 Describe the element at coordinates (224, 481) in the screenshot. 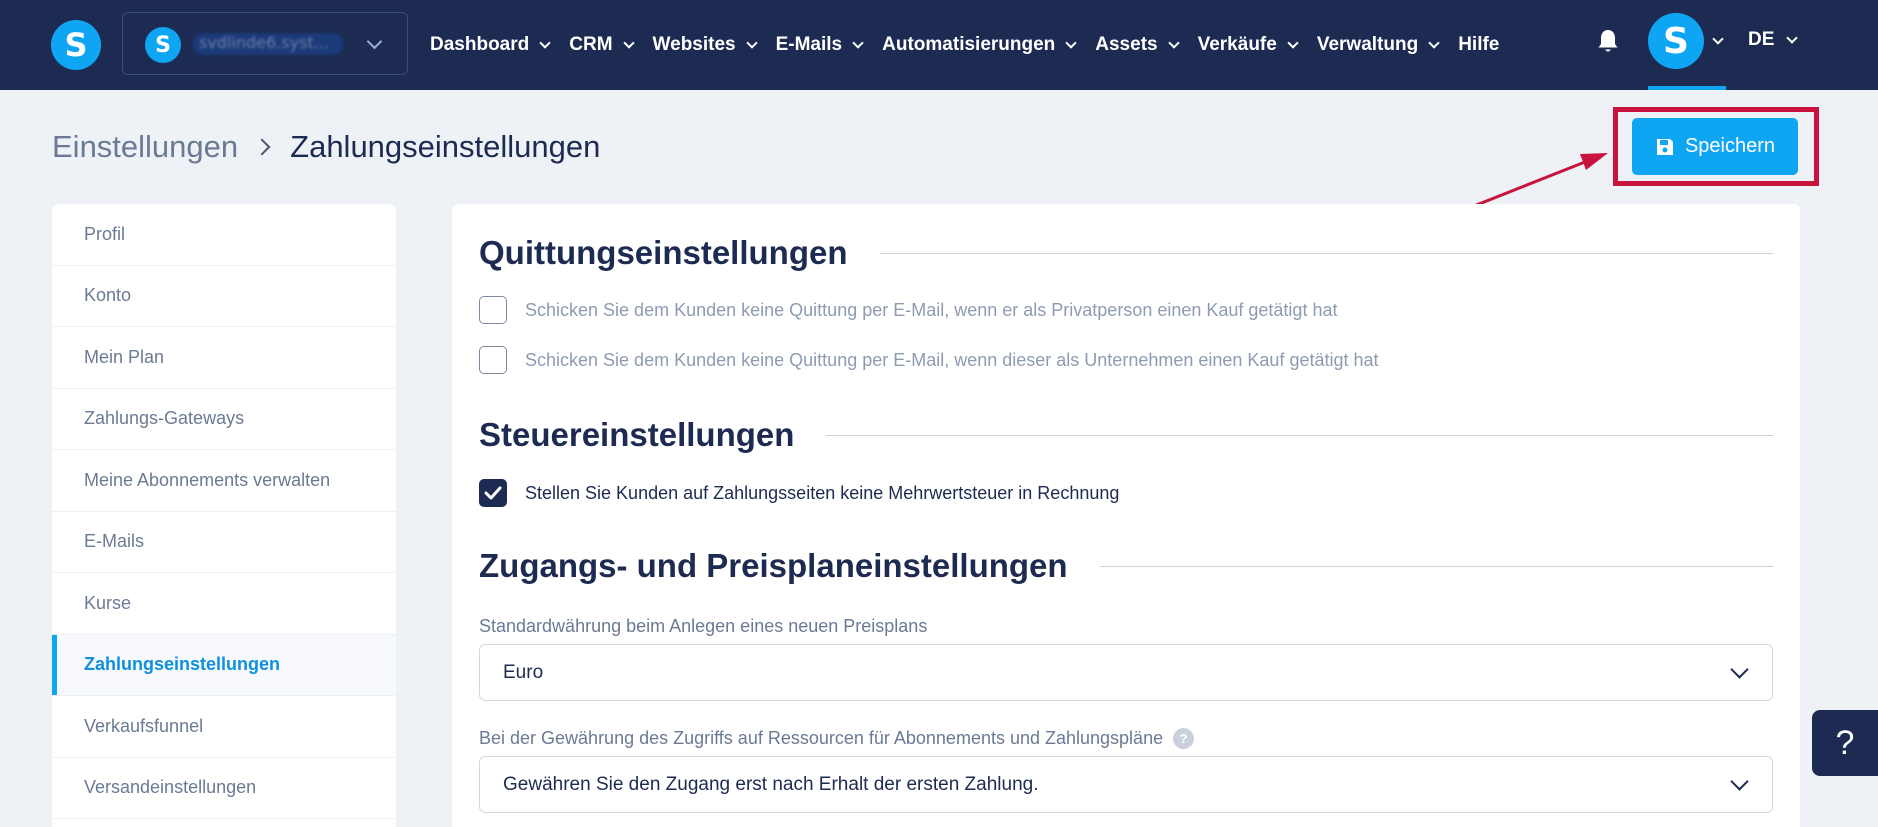

I see `sidebar-item-manage-subscriptions: Meine Abonnements verwalten` at that location.